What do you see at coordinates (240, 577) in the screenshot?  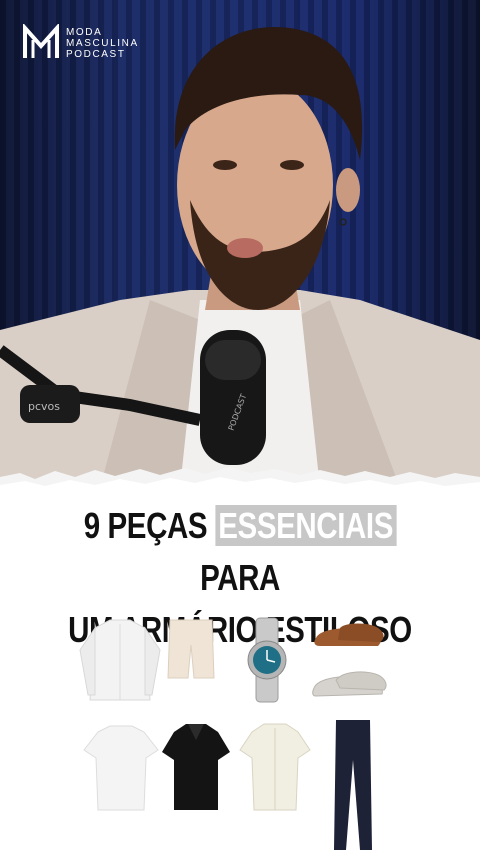 I see `title-part-2: PARA` at bounding box center [240, 577].